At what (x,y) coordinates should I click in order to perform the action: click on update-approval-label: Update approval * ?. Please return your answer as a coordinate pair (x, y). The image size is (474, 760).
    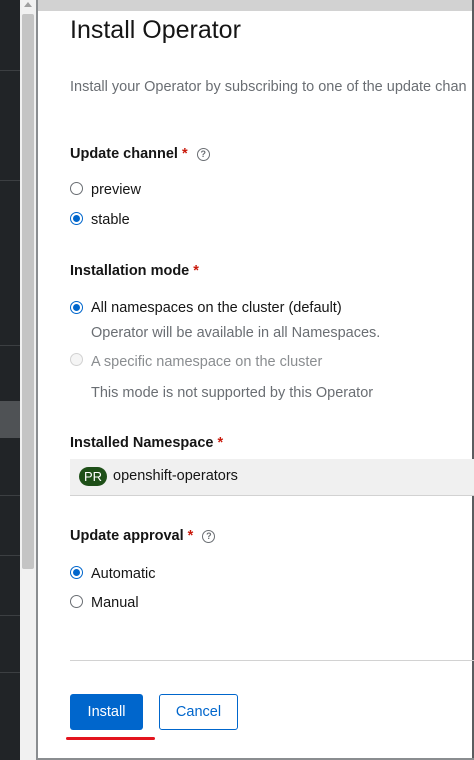
    Looking at the image, I should click on (143, 536).